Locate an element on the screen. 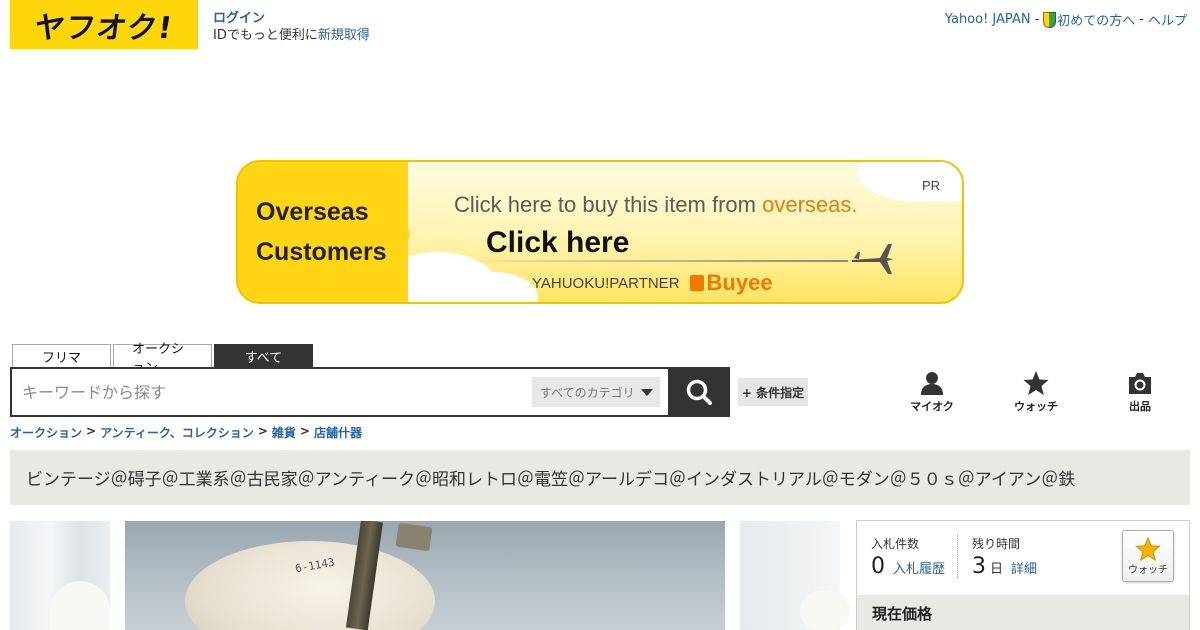  sell-button: 出品 is located at coordinates (1140, 392).